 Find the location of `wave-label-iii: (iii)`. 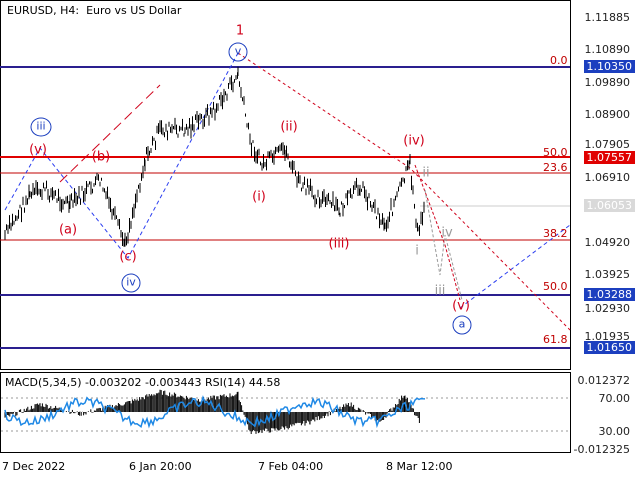

wave-label-iii: (iii) is located at coordinates (339, 244).